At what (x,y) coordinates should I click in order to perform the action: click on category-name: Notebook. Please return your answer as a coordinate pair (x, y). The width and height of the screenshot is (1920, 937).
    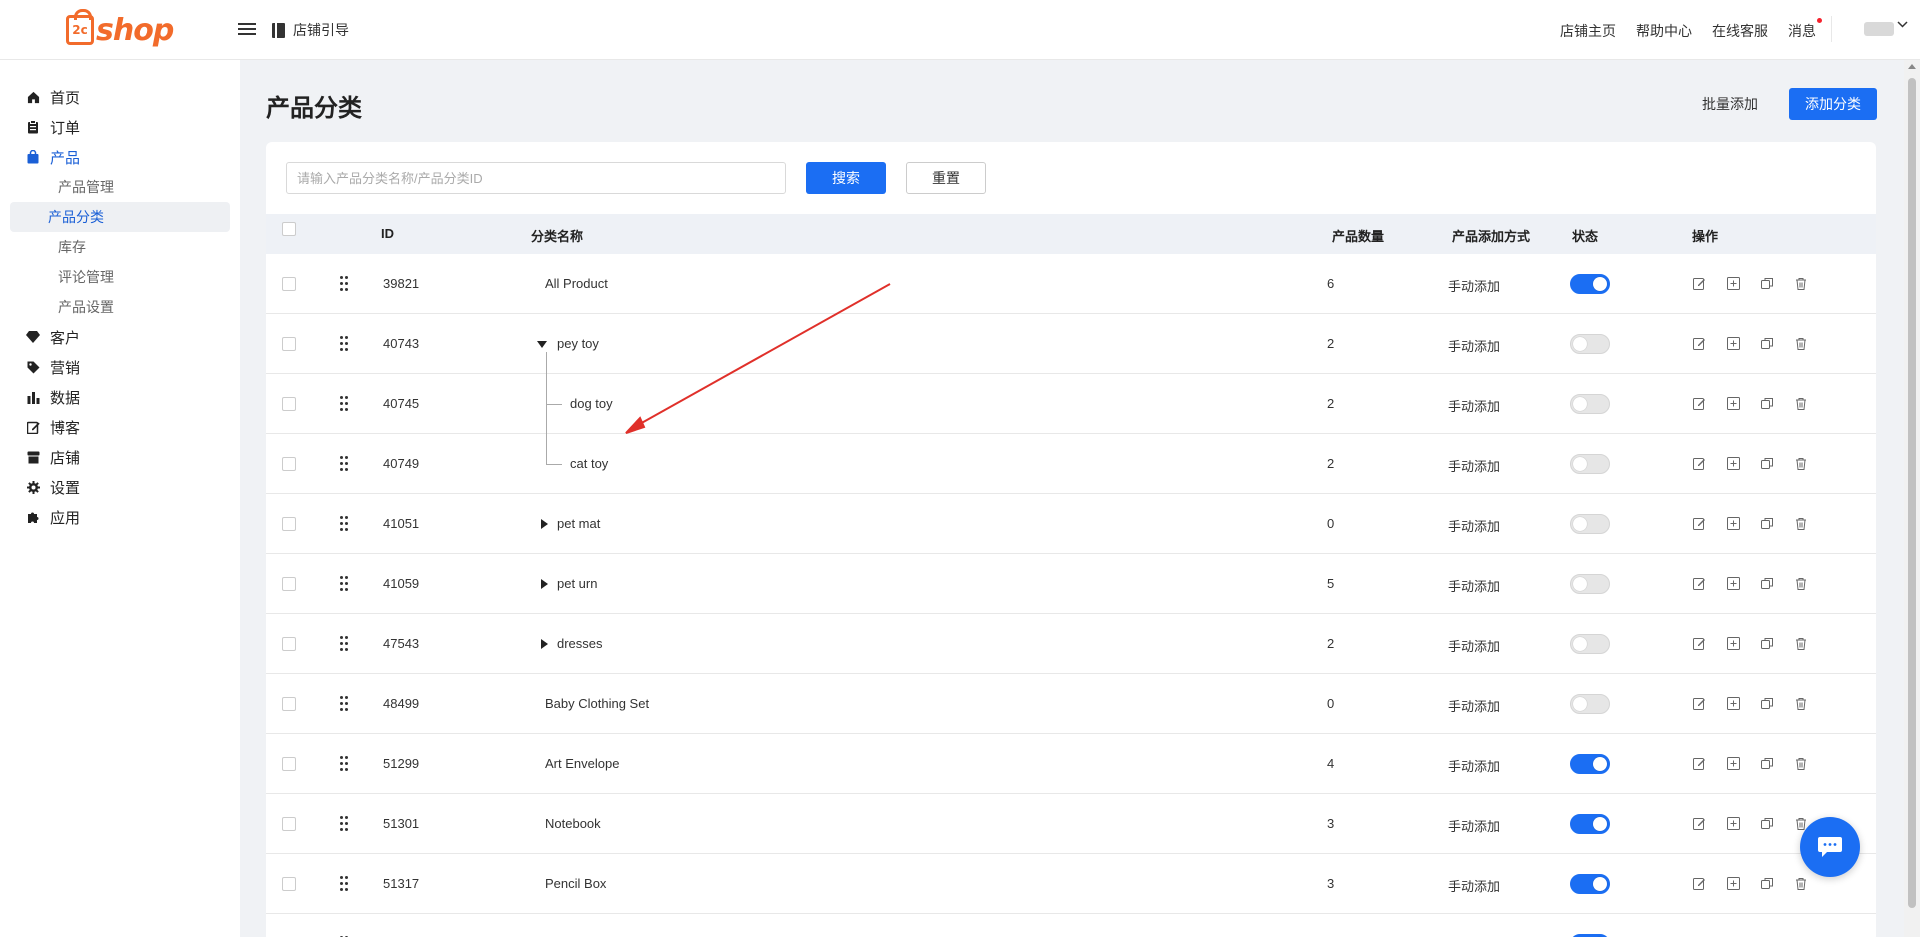
    Looking at the image, I should click on (573, 823).